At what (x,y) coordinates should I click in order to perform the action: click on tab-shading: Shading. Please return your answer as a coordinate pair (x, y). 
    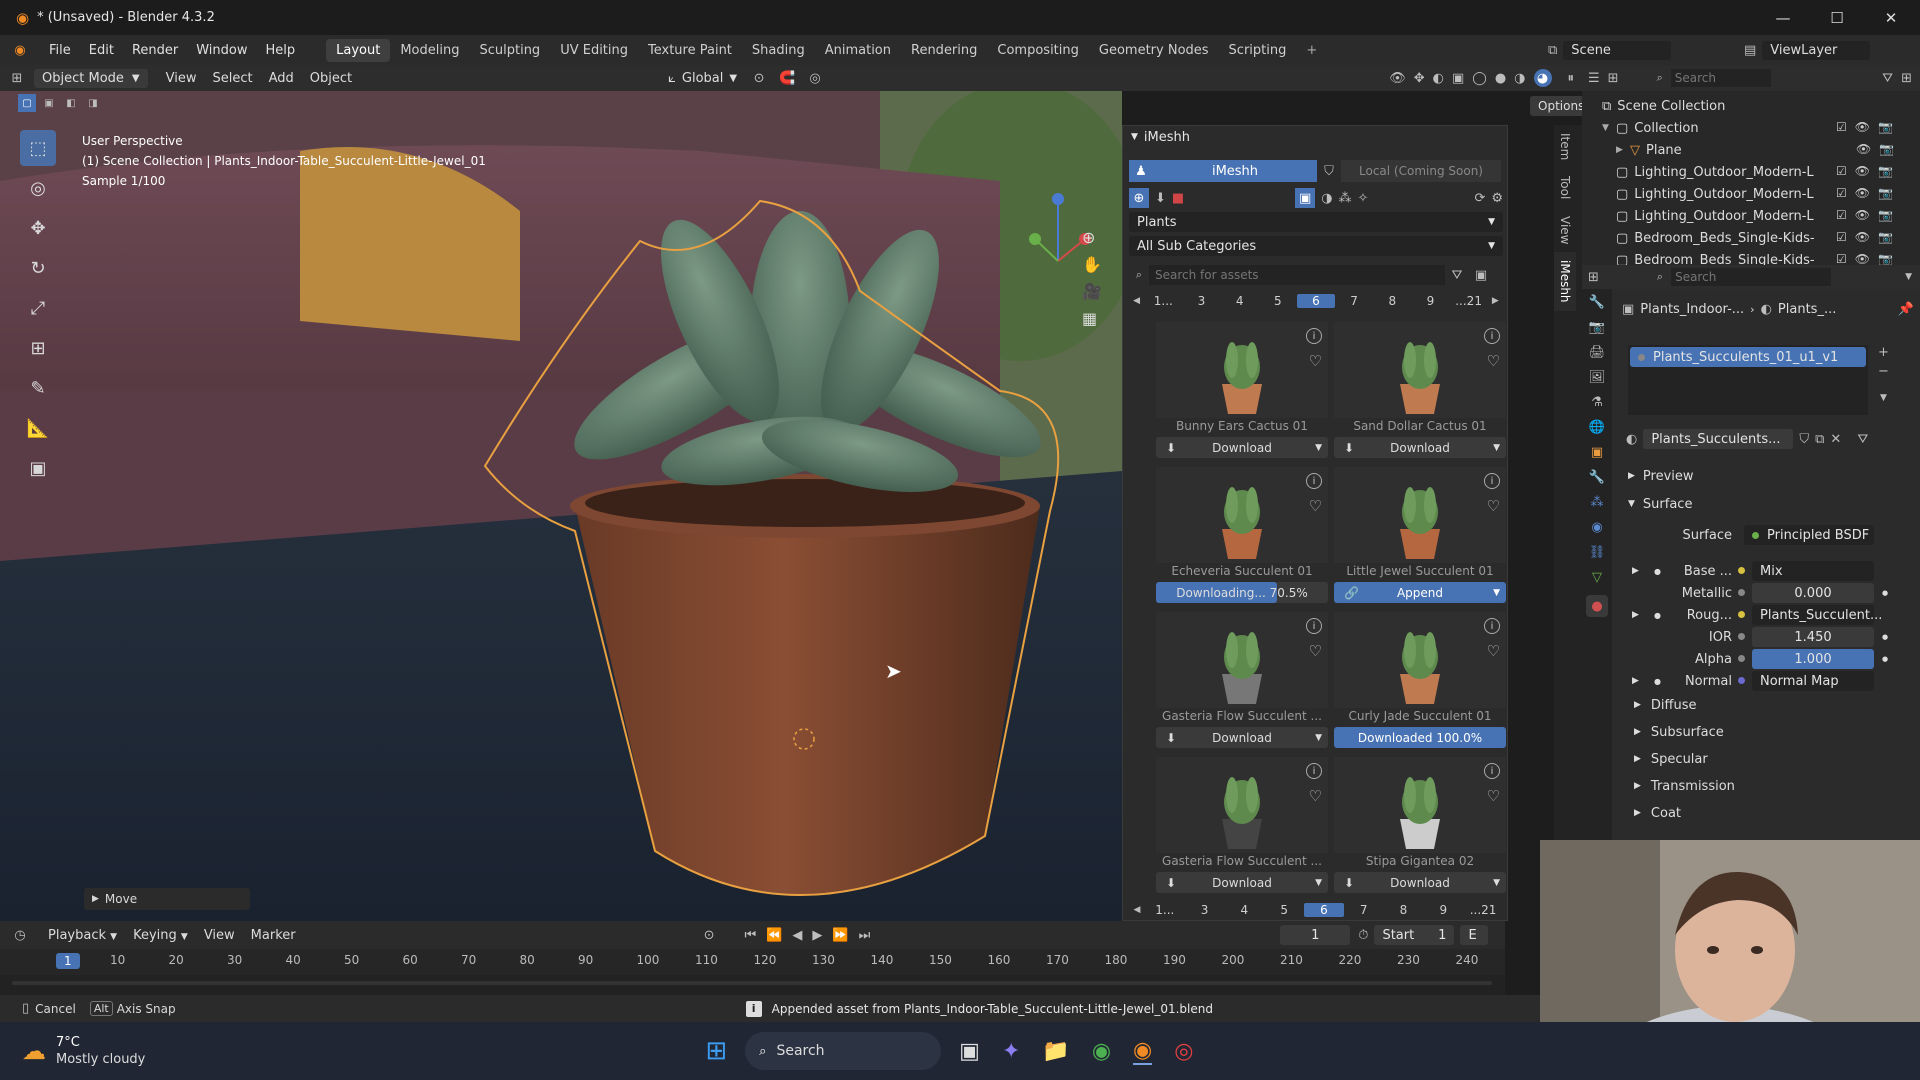
    Looking at the image, I should click on (778, 50).